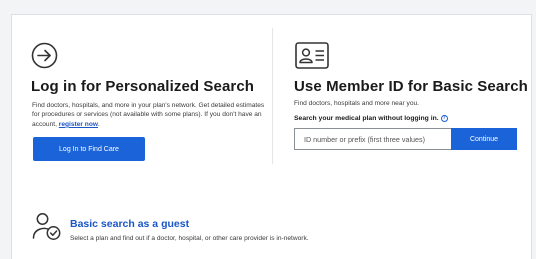 Image resolution: width=536 pixels, height=259 pixels. What do you see at coordinates (444, 118) in the screenshot?
I see `help-circle-icon: ?` at bounding box center [444, 118].